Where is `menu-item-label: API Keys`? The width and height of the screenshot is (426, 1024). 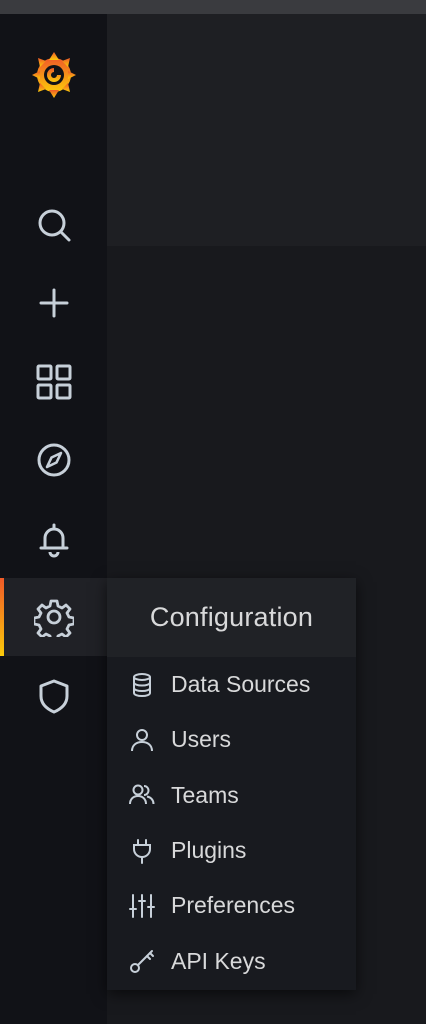 menu-item-label: API Keys is located at coordinates (218, 960).